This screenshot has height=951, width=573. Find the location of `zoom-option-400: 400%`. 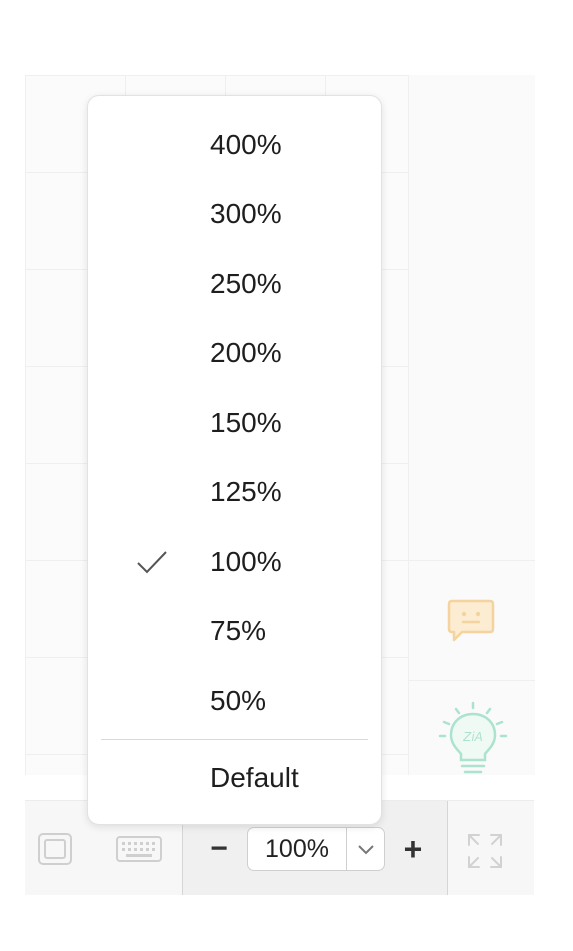

zoom-option-400: 400% is located at coordinates (234, 145).